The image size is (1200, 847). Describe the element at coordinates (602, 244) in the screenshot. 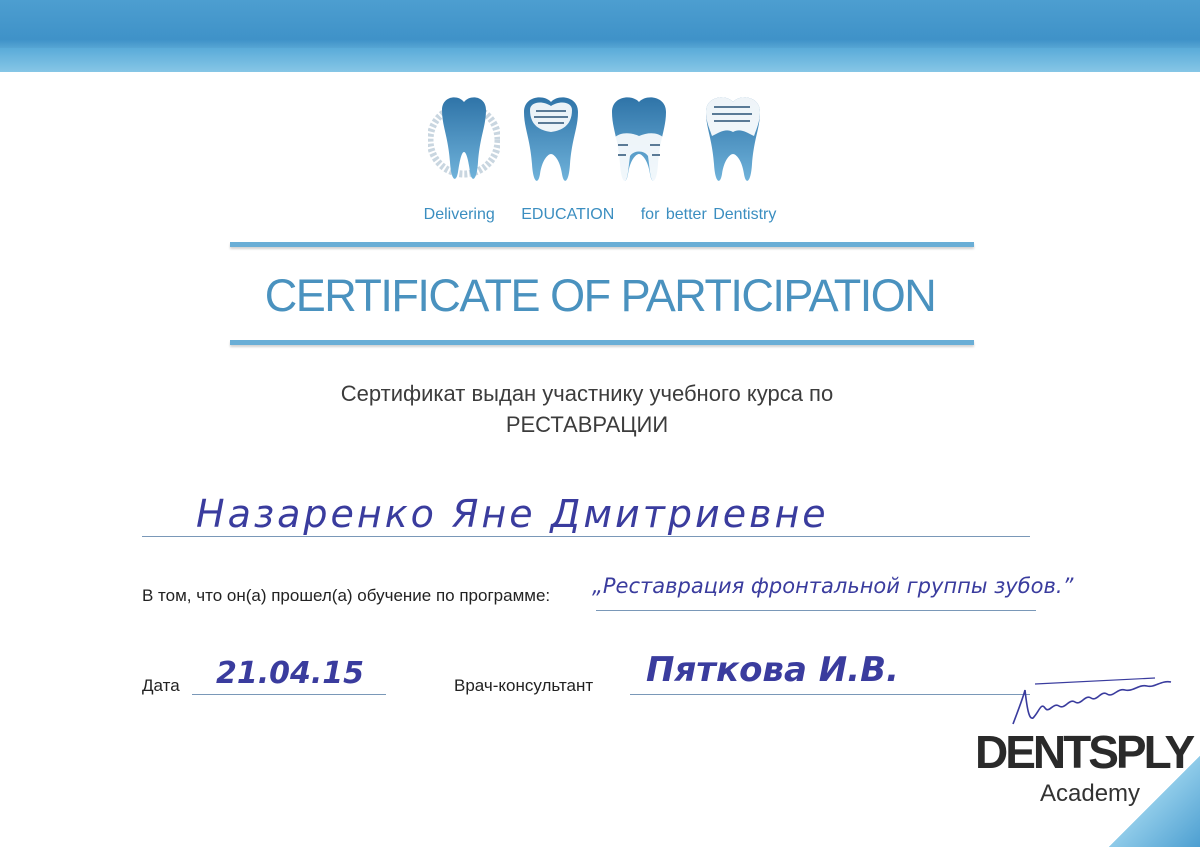

I see `title-rule-top` at that location.